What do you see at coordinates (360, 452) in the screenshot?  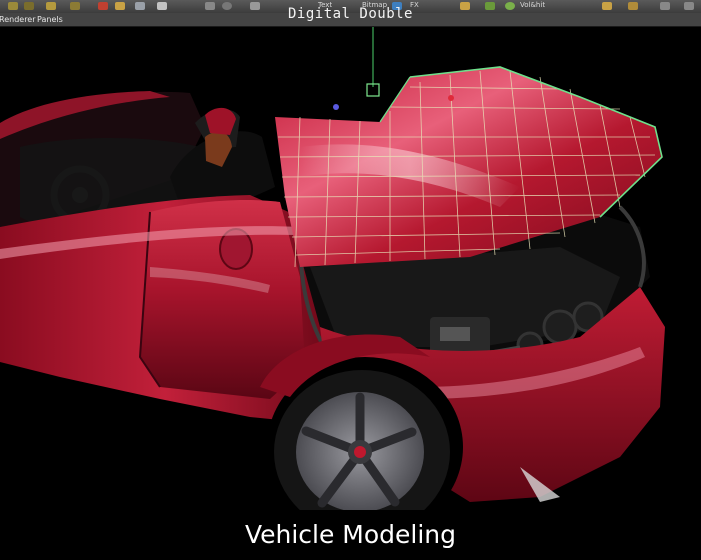 I see `hub-cap` at bounding box center [360, 452].